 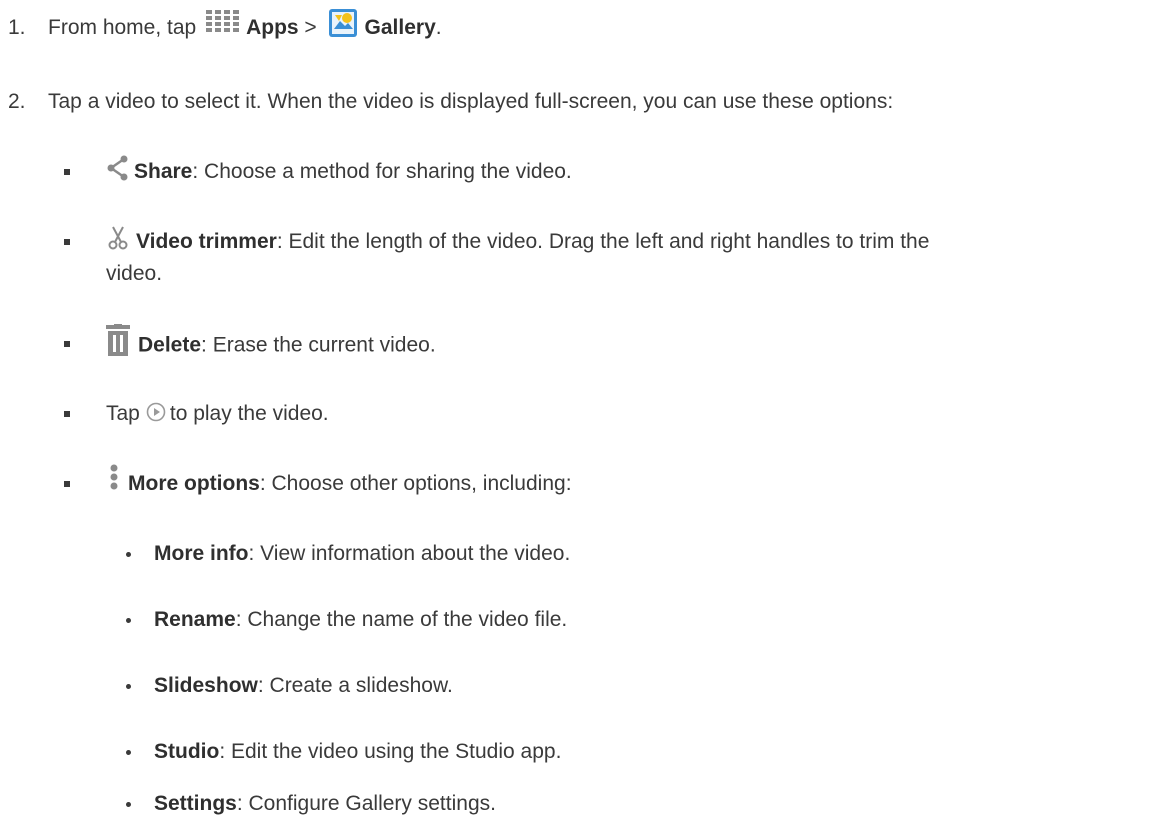 What do you see at coordinates (134, 273) in the screenshot?
I see `option-video-trimmer-continued: video.` at bounding box center [134, 273].